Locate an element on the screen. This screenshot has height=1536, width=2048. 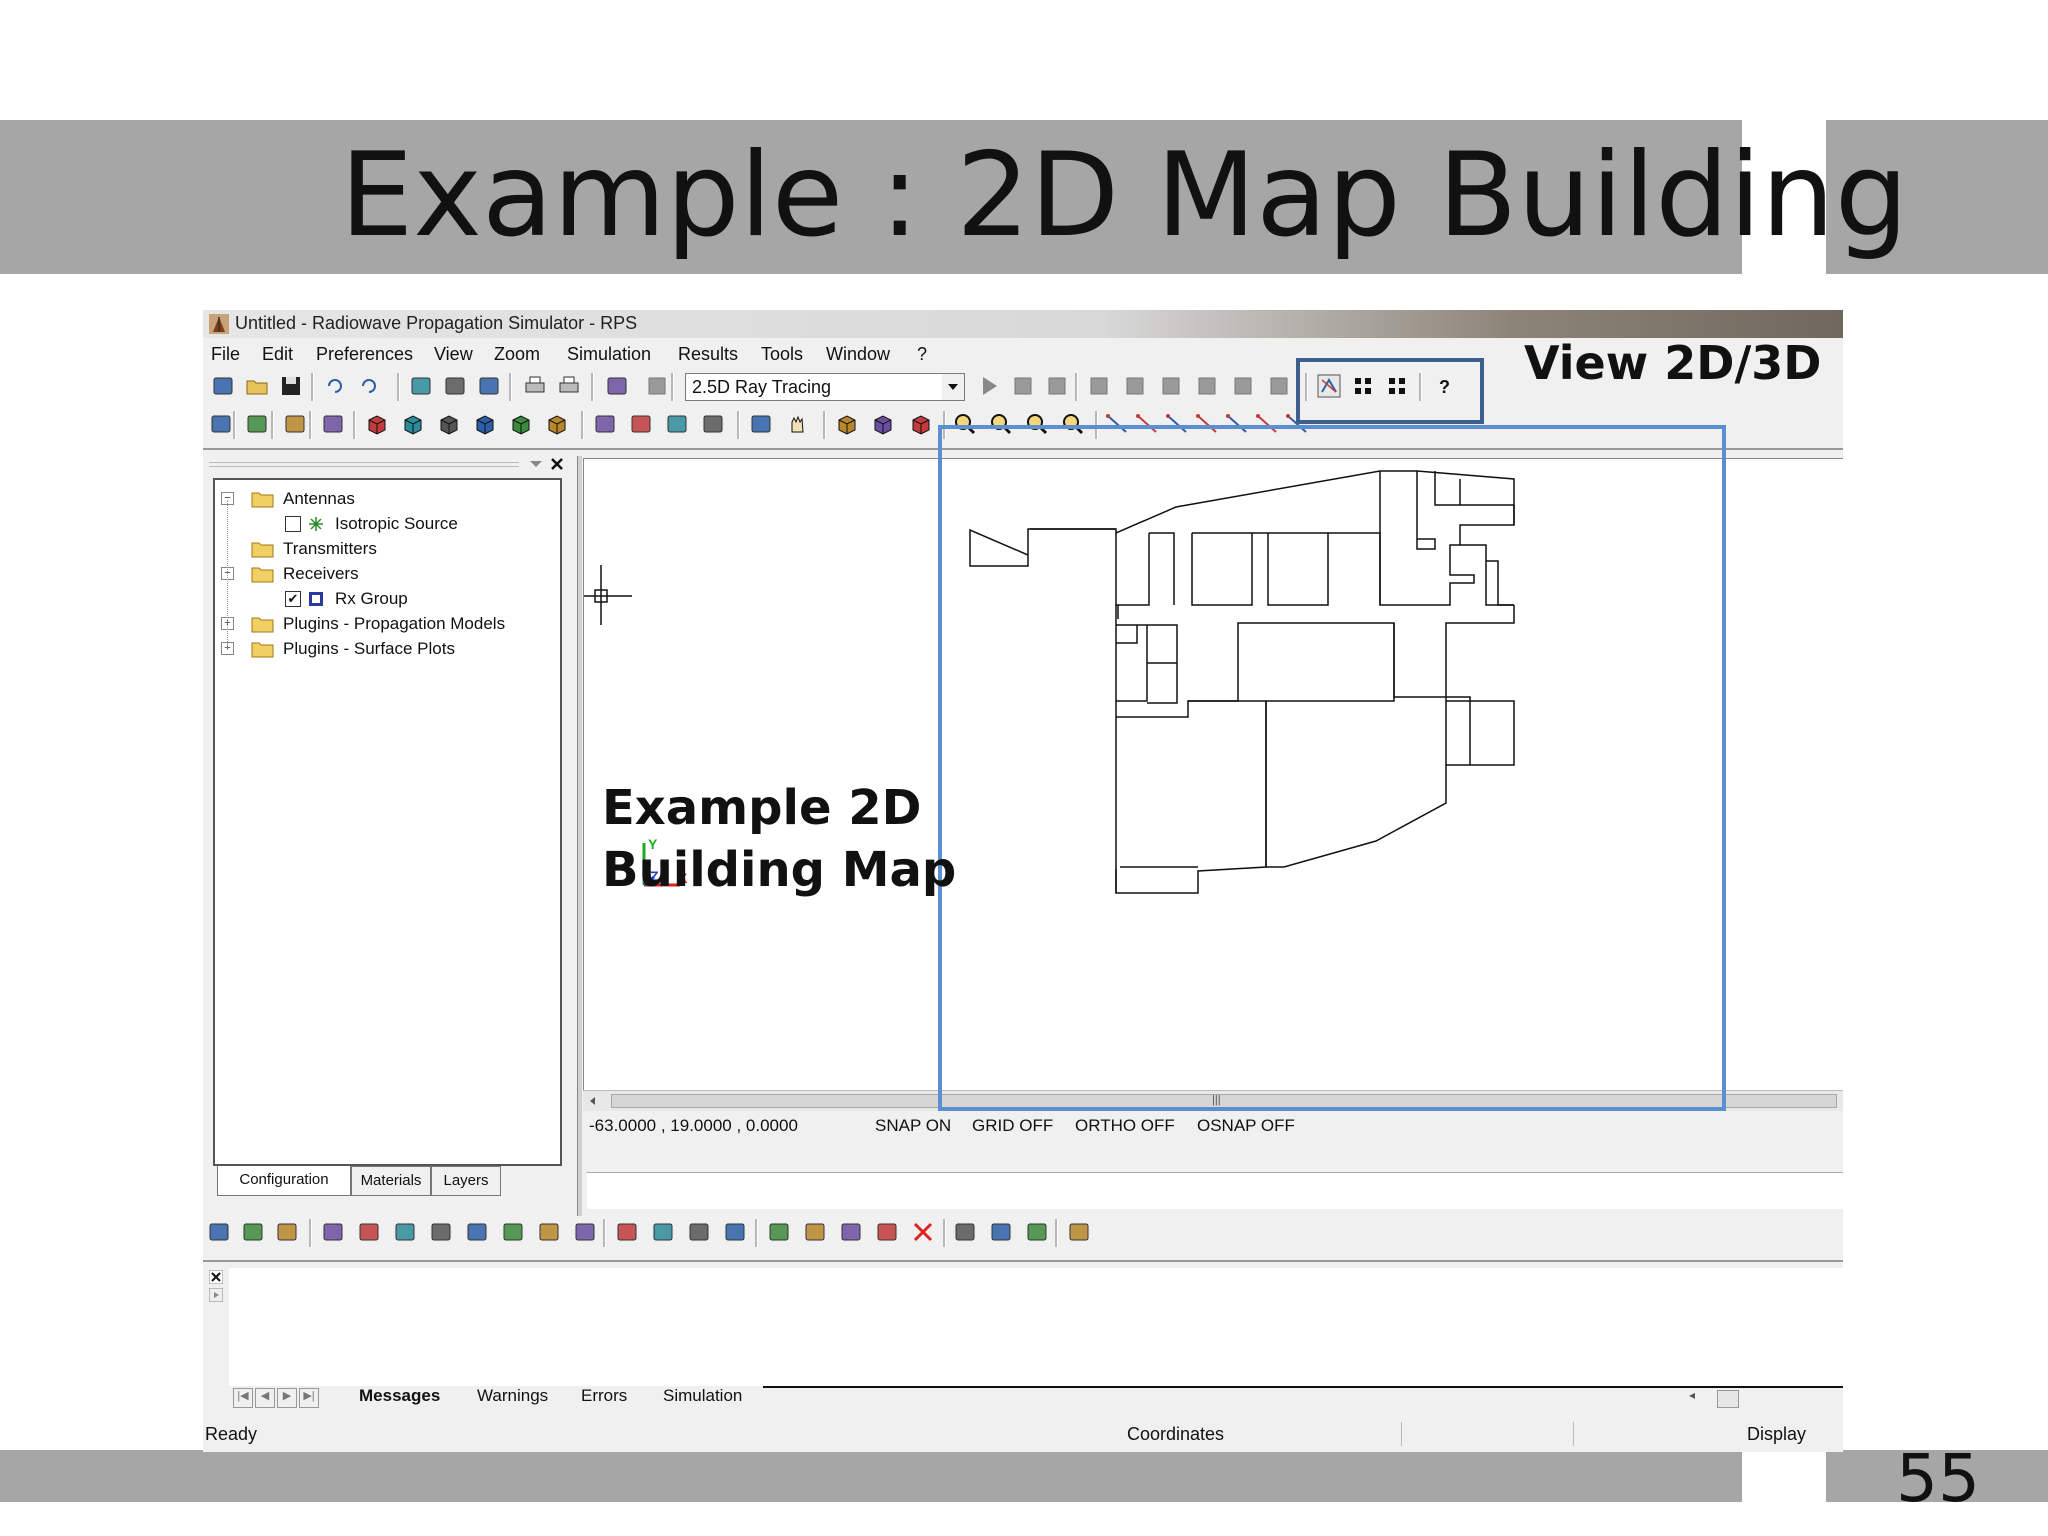
menu-view: View is located at coordinates (453, 354).